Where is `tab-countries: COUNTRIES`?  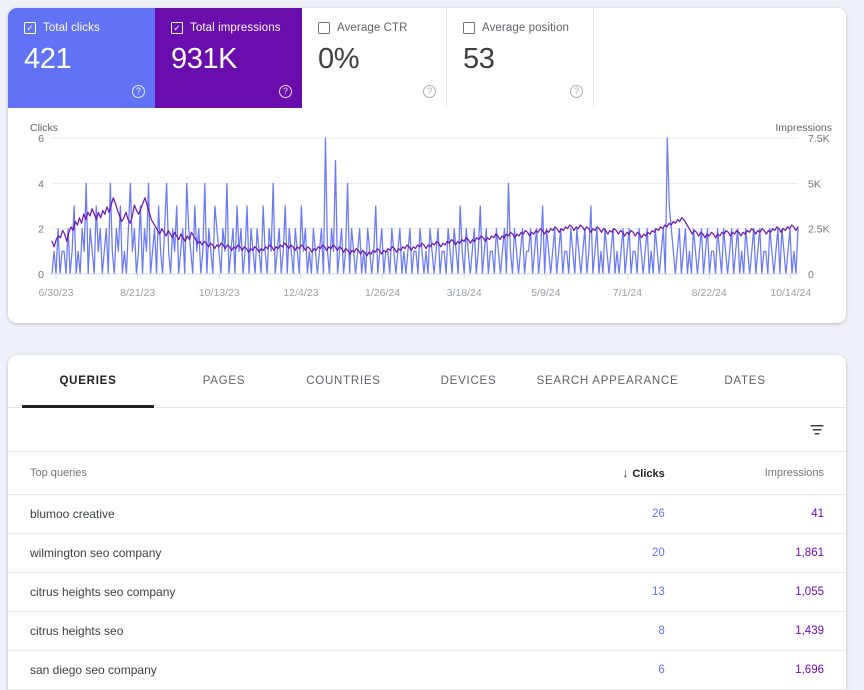
tab-countries: COUNTRIES is located at coordinates (343, 381).